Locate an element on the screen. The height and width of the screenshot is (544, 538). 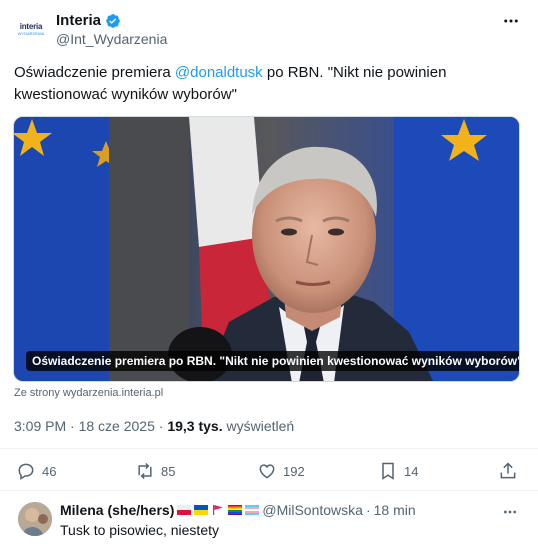
reply-time: 18 min is located at coordinates (395, 510).